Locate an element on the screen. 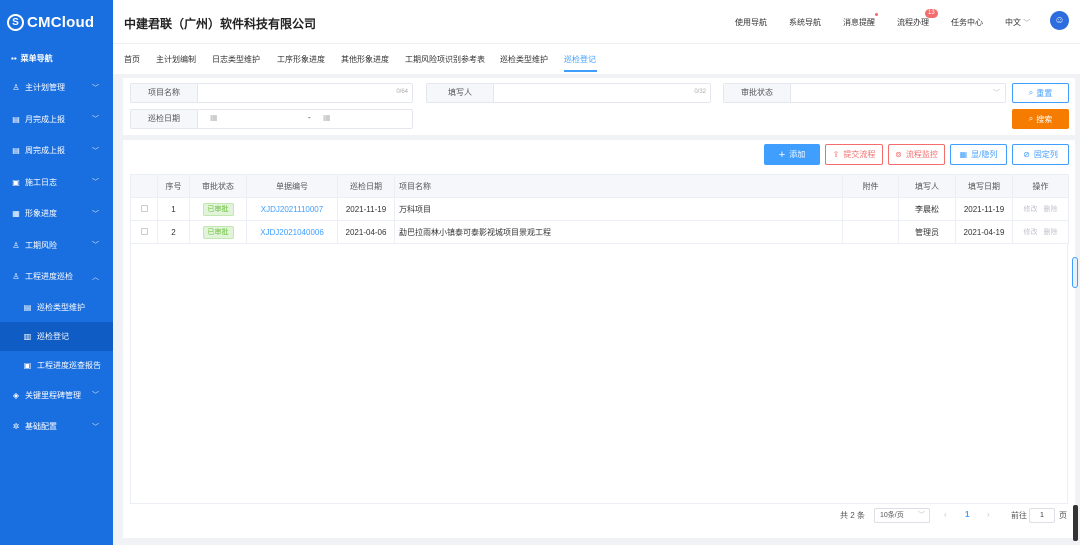 Image resolution: width=1080 pixels, height=545 pixels. filler-field: 填写人 0/32 is located at coordinates (568, 93).